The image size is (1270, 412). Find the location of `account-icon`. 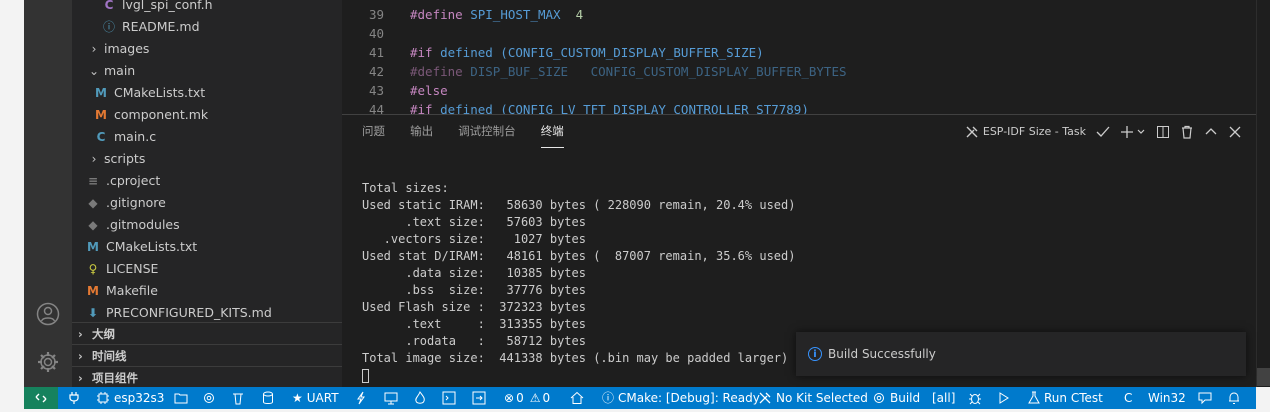

account-icon is located at coordinates (48, 314).